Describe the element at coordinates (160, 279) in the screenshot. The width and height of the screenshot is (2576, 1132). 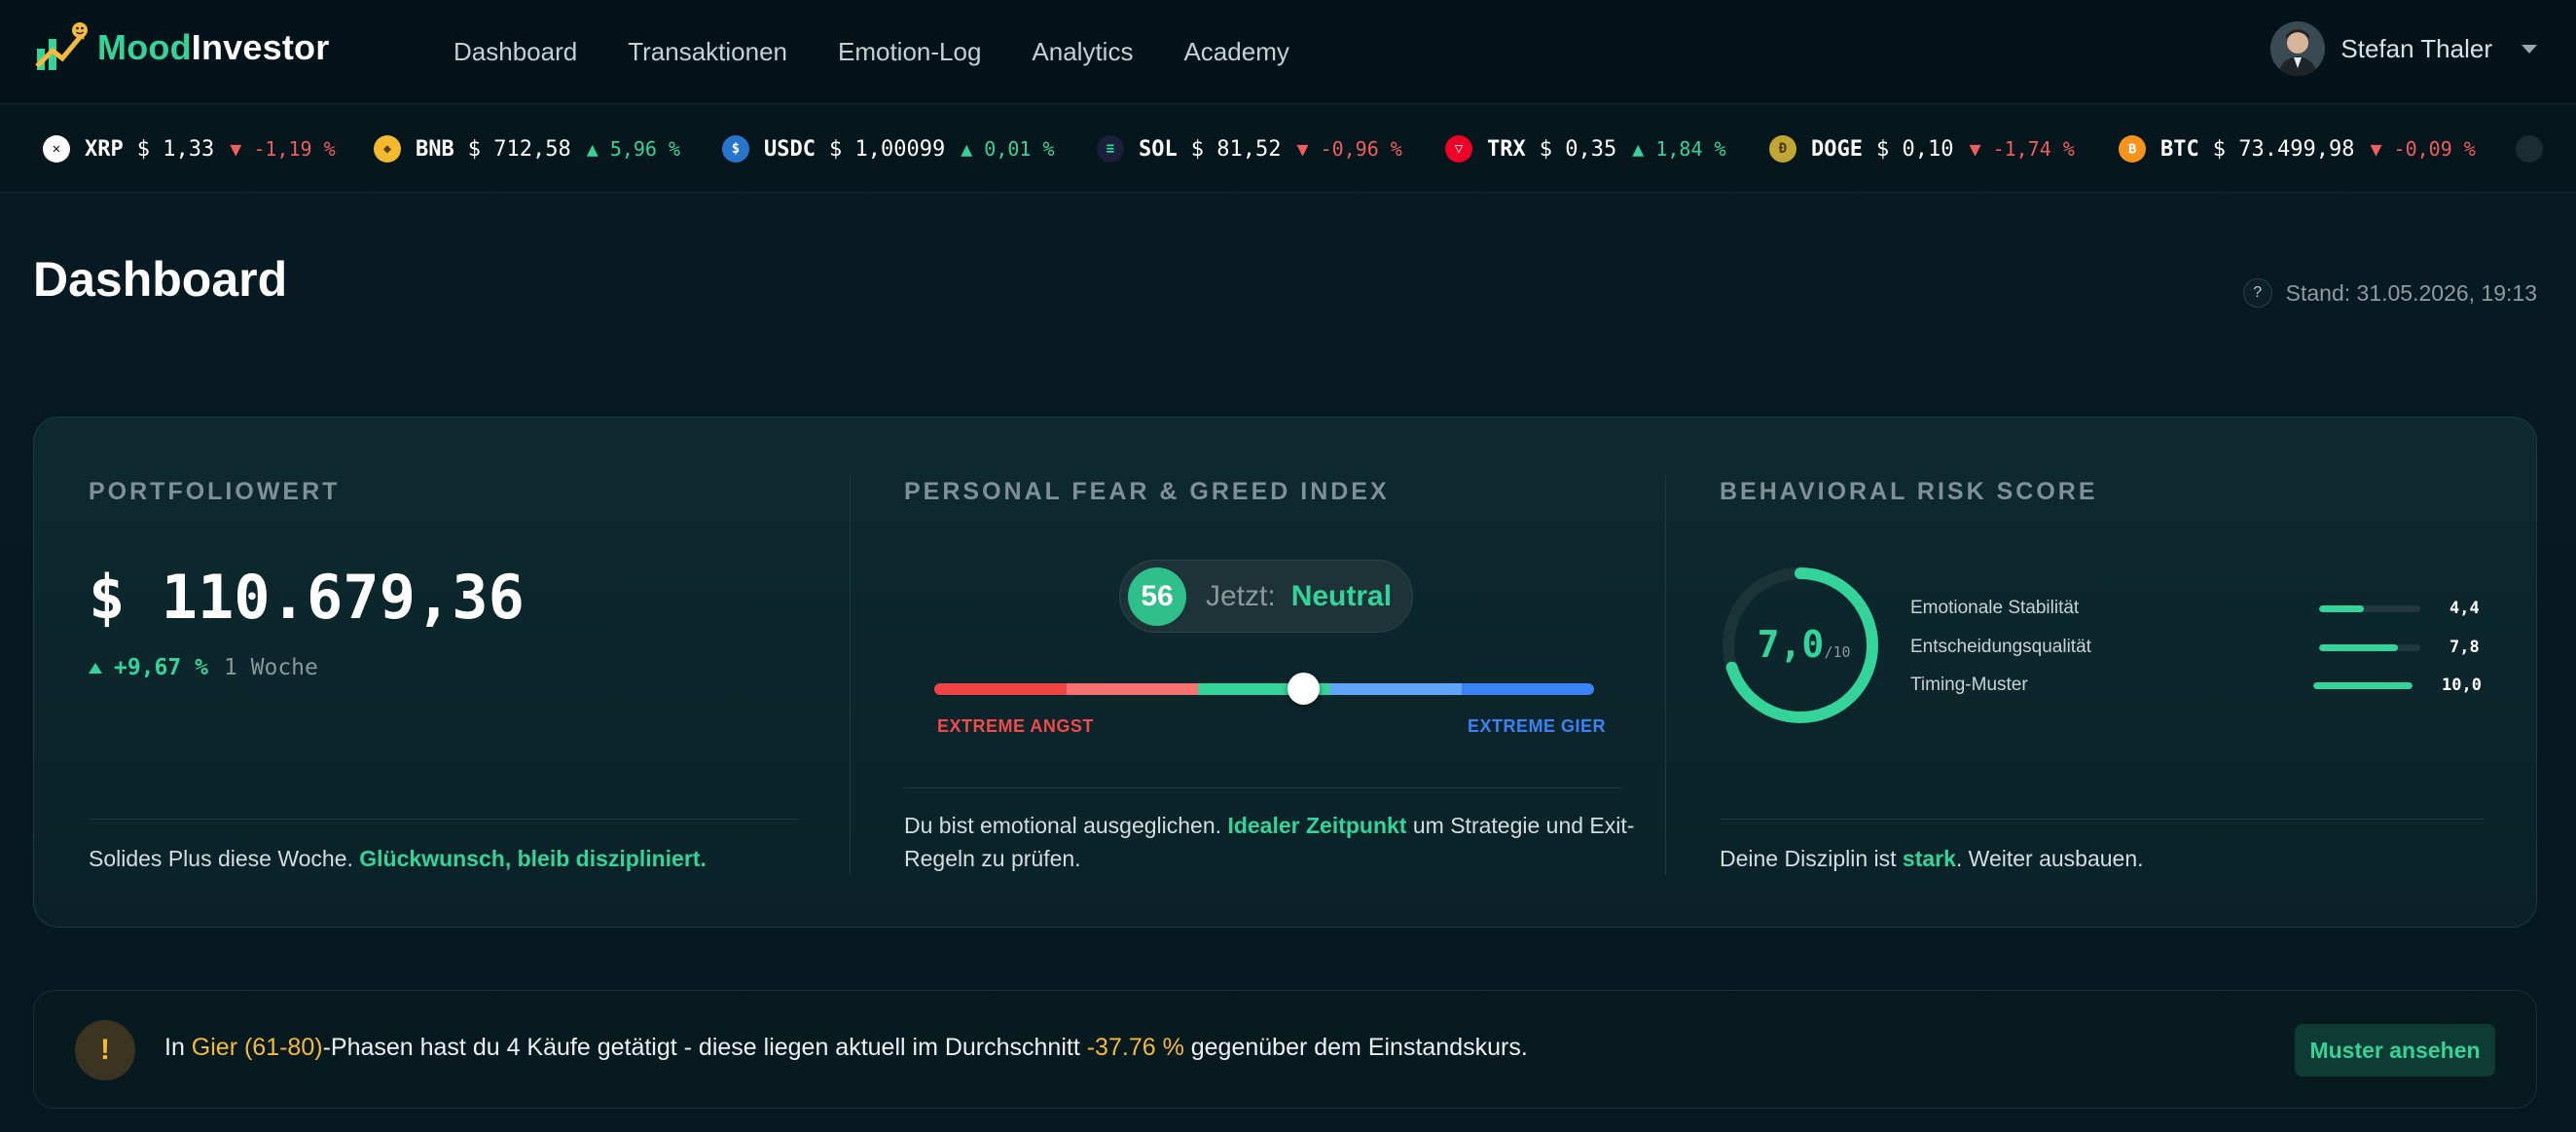
I see `page-title: Dashboard` at that location.